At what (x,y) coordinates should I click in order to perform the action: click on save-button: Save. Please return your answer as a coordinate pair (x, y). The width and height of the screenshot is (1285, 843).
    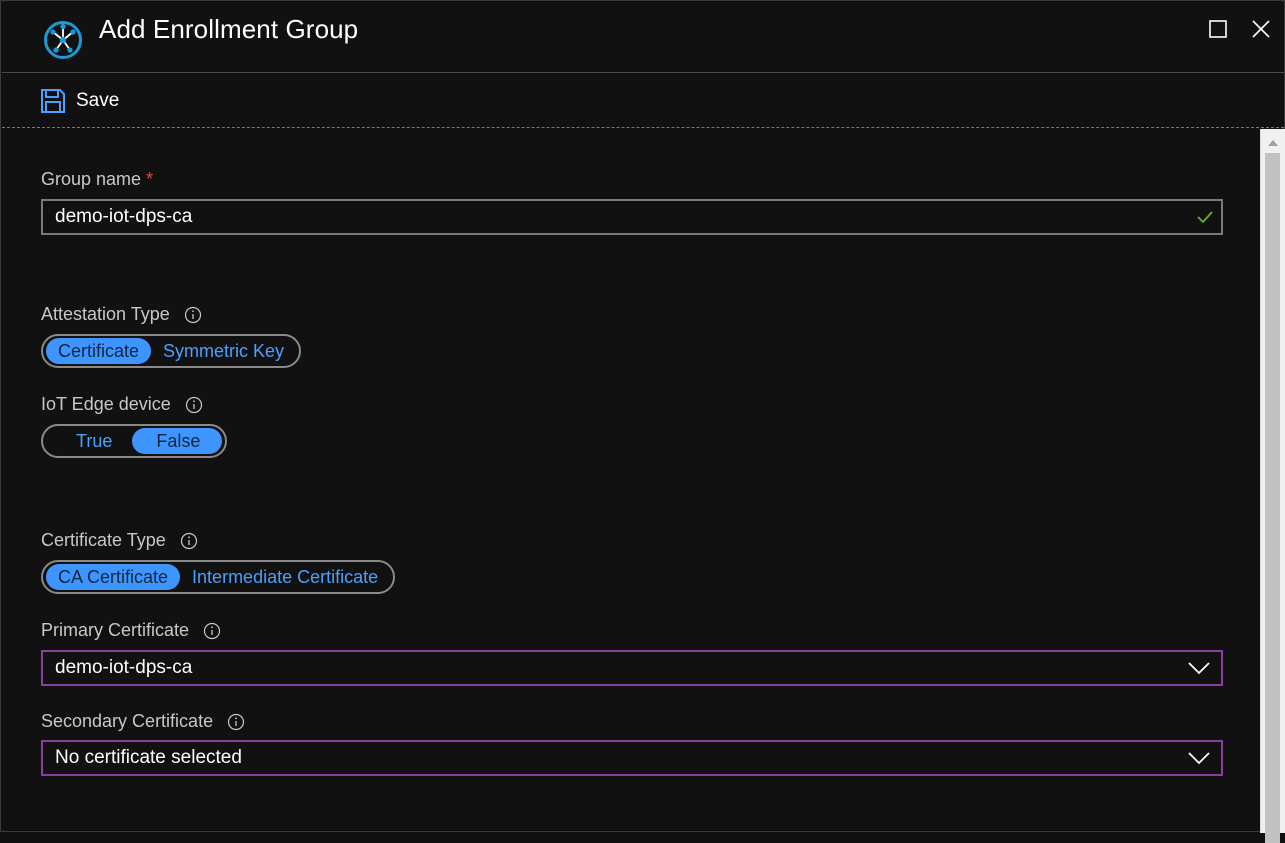
    Looking at the image, I should click on (79, 101).